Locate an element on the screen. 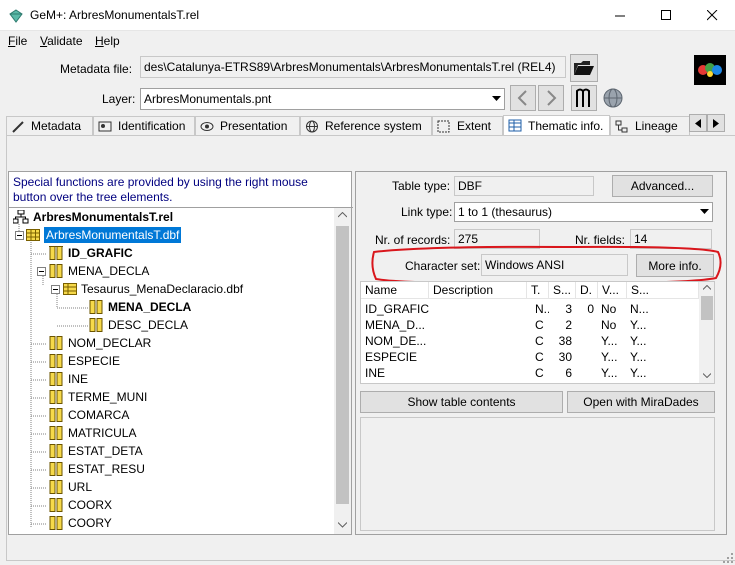 The image size is (735, 565). tree-root: ArbresMonumentalsT.rel is located at coordinates (93, 217).